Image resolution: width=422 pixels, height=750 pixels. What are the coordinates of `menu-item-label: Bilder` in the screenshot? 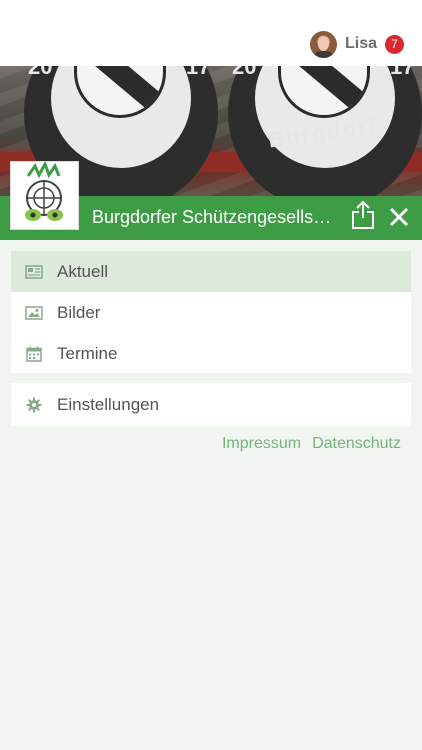 It's located at (79, 312).